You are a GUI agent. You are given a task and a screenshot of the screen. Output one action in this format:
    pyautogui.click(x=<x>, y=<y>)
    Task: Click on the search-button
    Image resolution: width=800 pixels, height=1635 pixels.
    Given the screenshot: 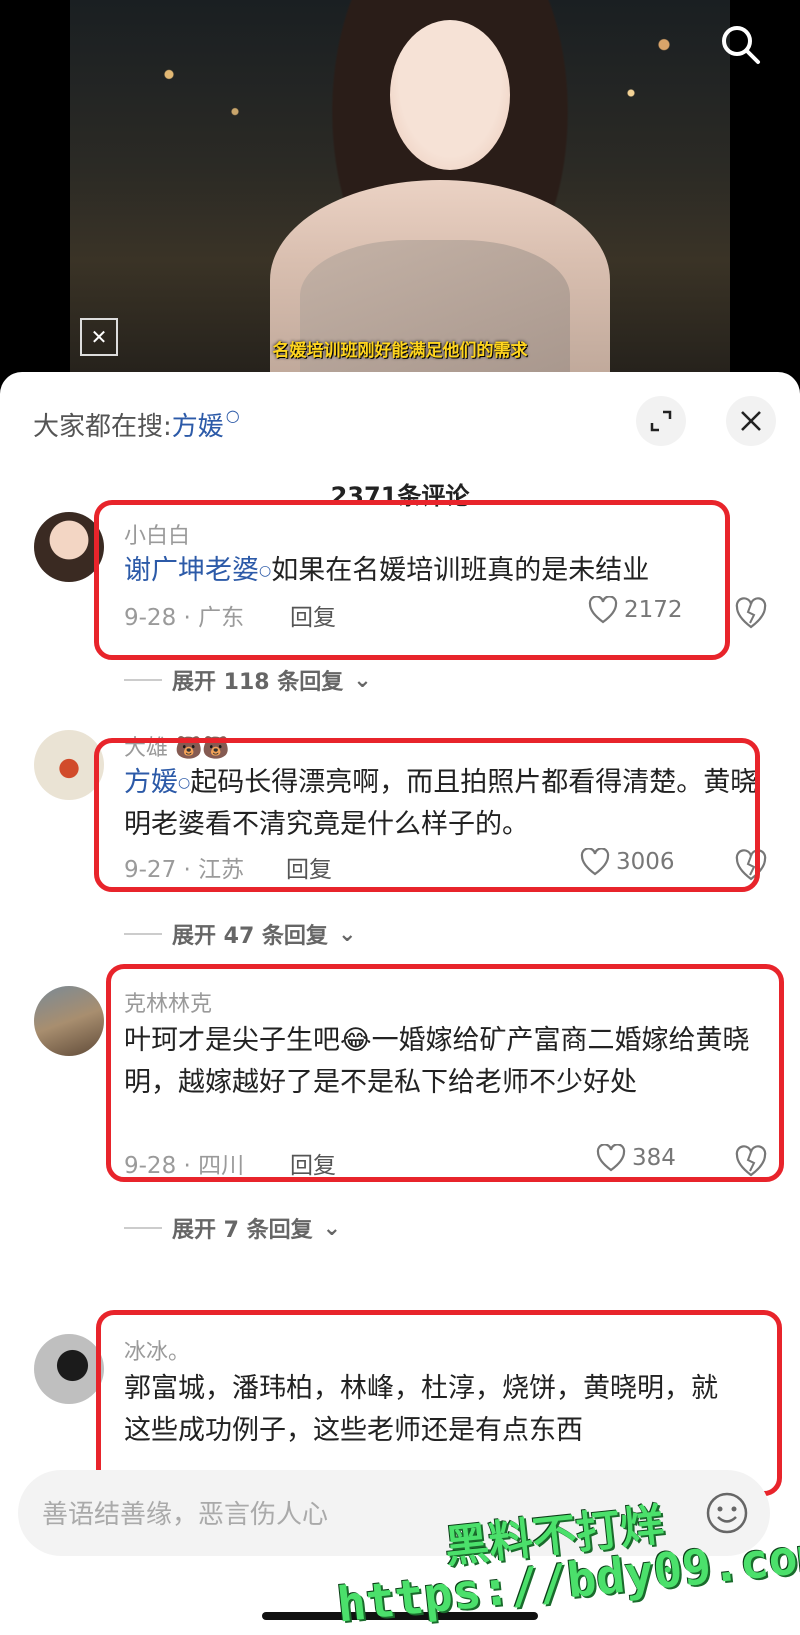 What is the action you would take?
    pyautogui.click(x=740, y=44)
    